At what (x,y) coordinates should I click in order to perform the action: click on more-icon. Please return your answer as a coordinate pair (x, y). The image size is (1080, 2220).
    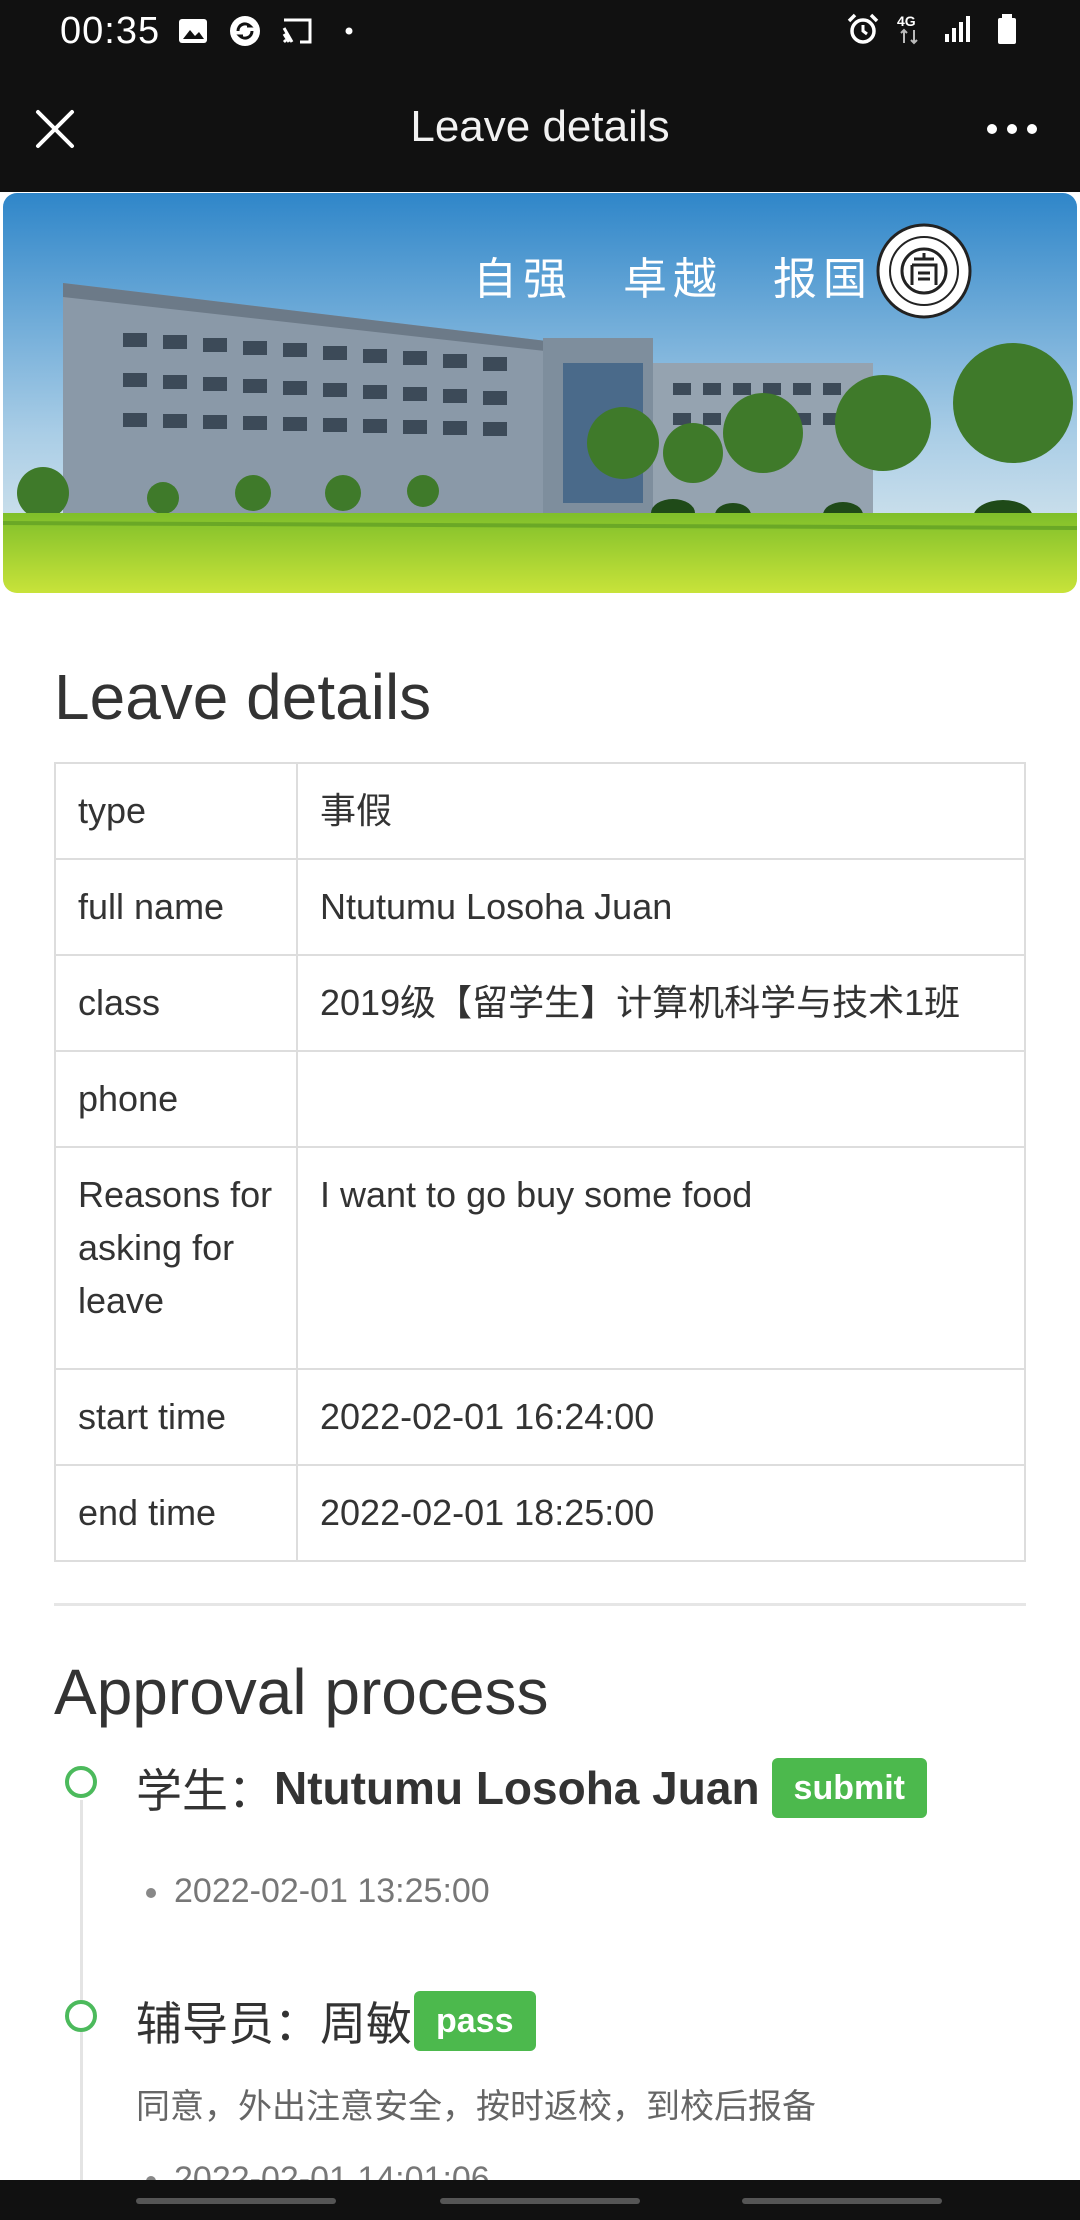
    Looking at the image, I should click on (1012, 129).